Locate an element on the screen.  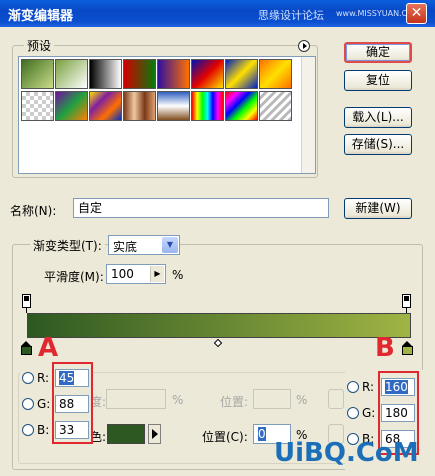
color-stop-left-color is located at coordinates (26, 350).